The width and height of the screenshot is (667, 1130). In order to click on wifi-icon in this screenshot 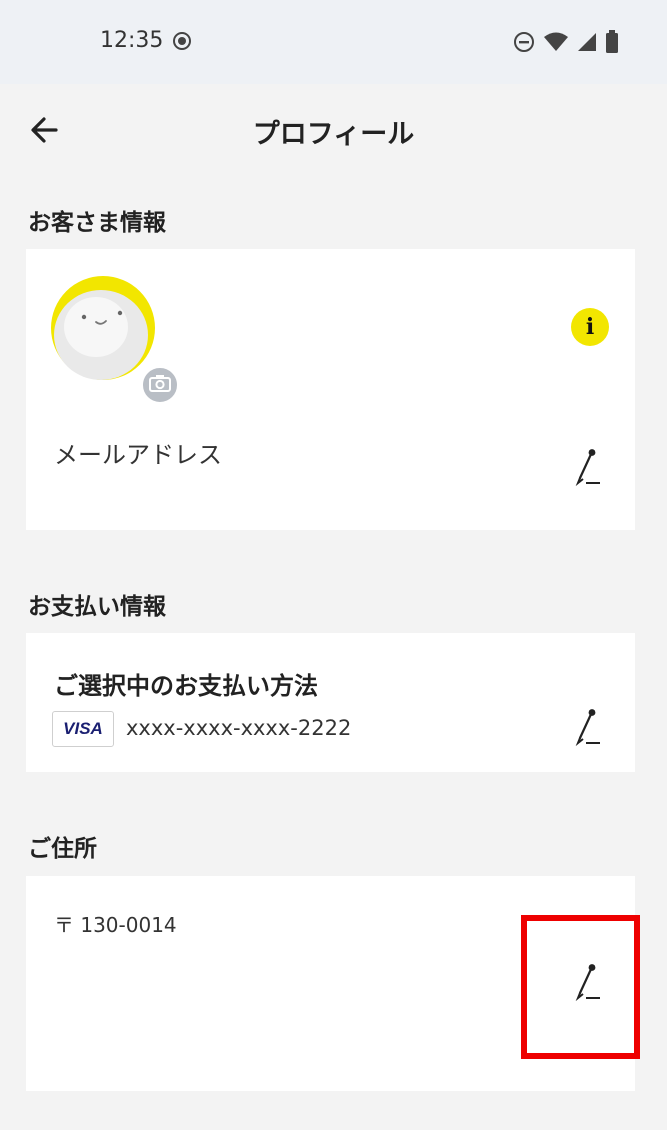, I will do `click(556, 44)`.